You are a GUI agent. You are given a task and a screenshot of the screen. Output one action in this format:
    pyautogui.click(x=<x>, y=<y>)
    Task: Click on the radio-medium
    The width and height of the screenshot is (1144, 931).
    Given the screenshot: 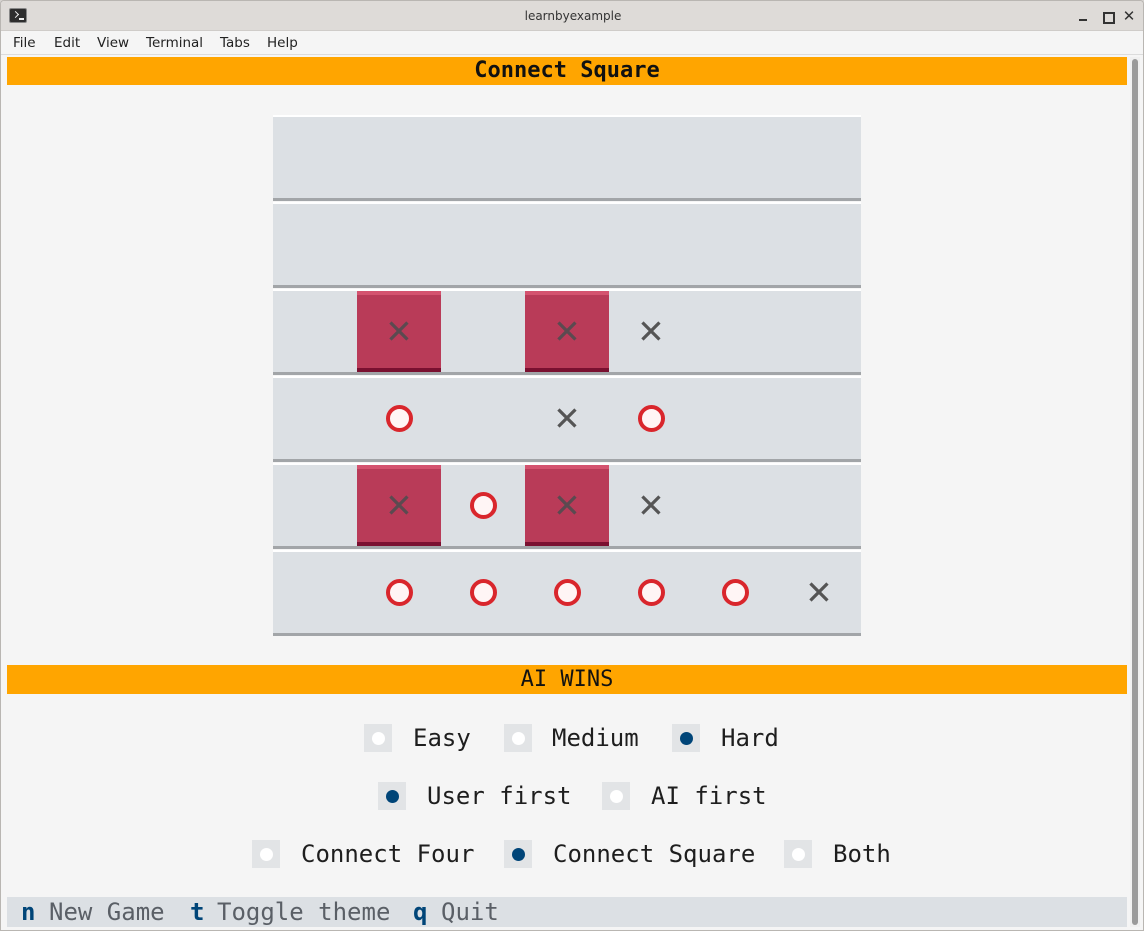 What is the action you would take?
    pyautogui.click(x=518, y=738)
    